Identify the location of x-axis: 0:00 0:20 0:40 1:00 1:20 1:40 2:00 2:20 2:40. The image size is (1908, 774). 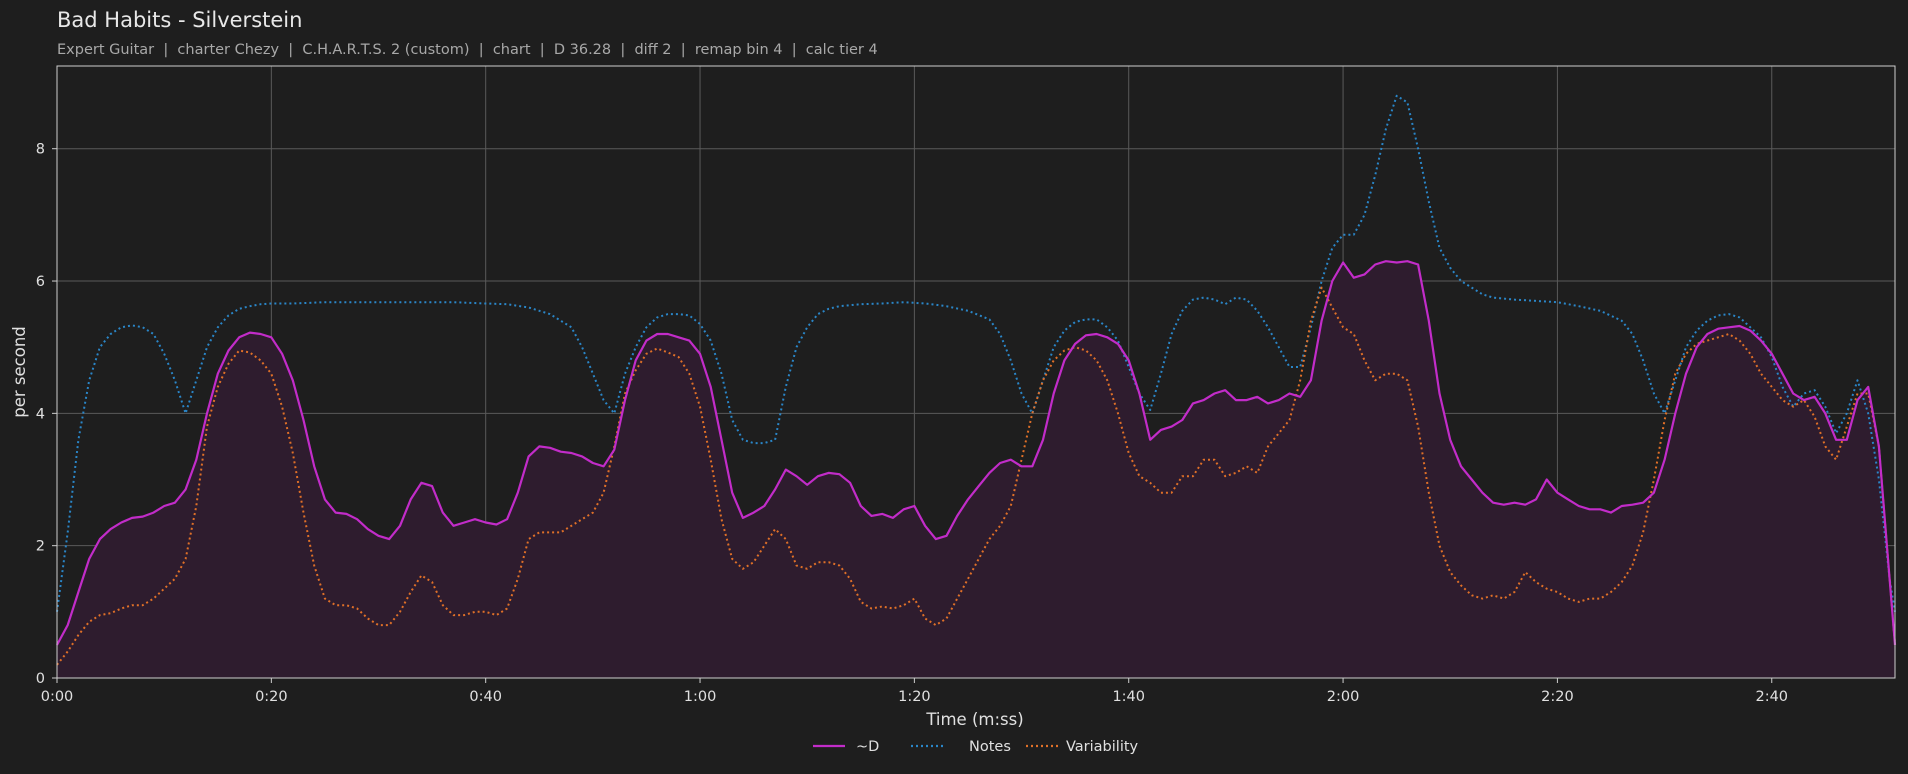
(914, 691).